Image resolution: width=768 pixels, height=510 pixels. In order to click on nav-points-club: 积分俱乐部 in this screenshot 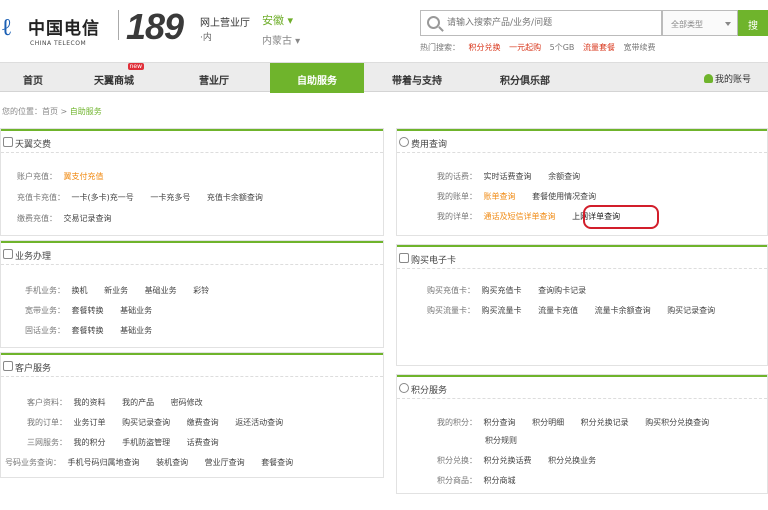, I will do `click(525, 78)`.